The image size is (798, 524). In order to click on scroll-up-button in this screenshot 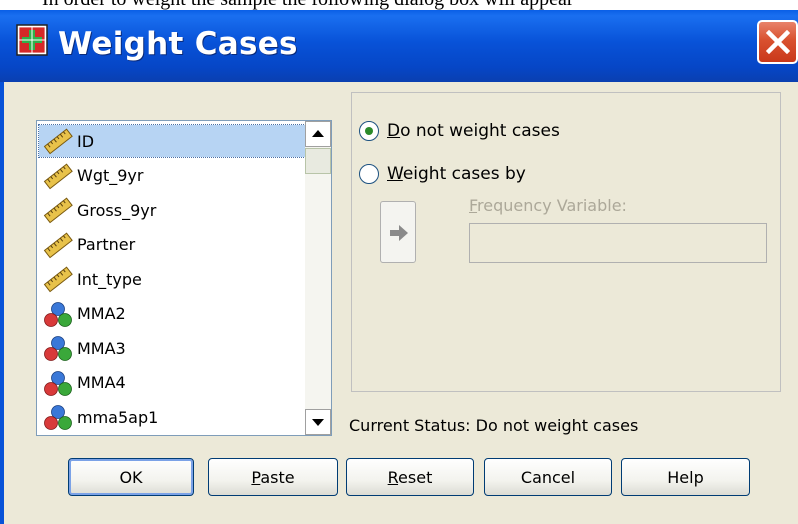, I will do `click(318, 134)`.